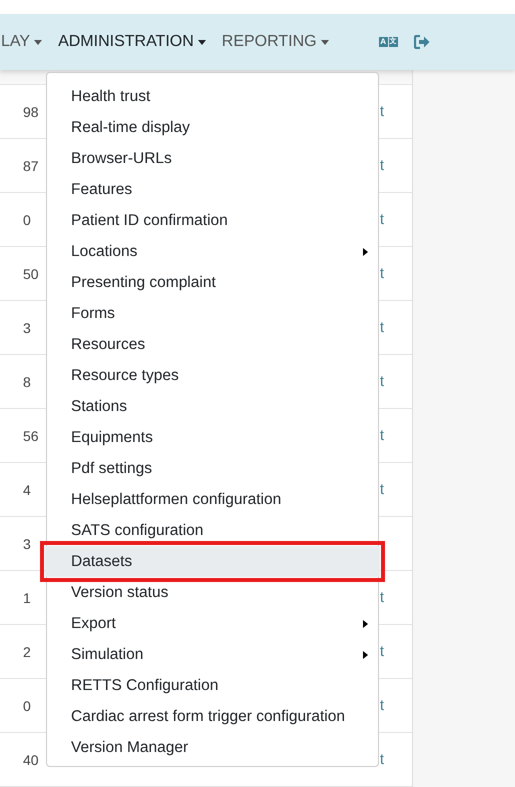 The height and width of the screenshot is (787, 515). Describe the element at coordinates (212, 468) in the screenshot. I see `menu-item: Pdf settings` at that location.